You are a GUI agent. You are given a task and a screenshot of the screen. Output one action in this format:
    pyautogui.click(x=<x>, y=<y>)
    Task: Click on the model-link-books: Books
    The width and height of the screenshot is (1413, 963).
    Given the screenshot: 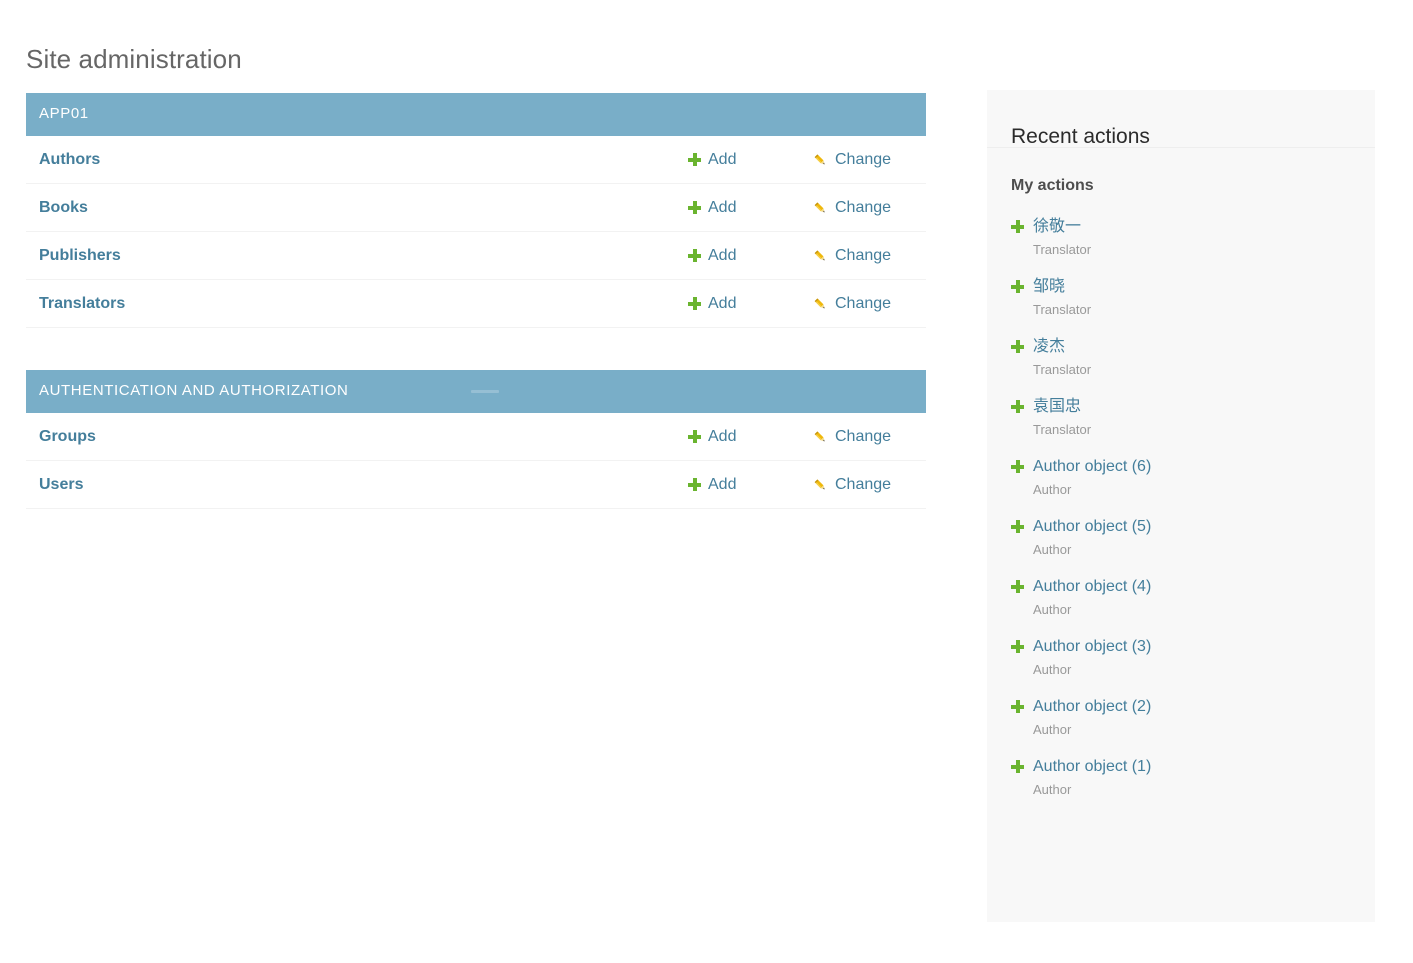 What is the action you would take?
    pyautogui.click(x=363, y=208)
    